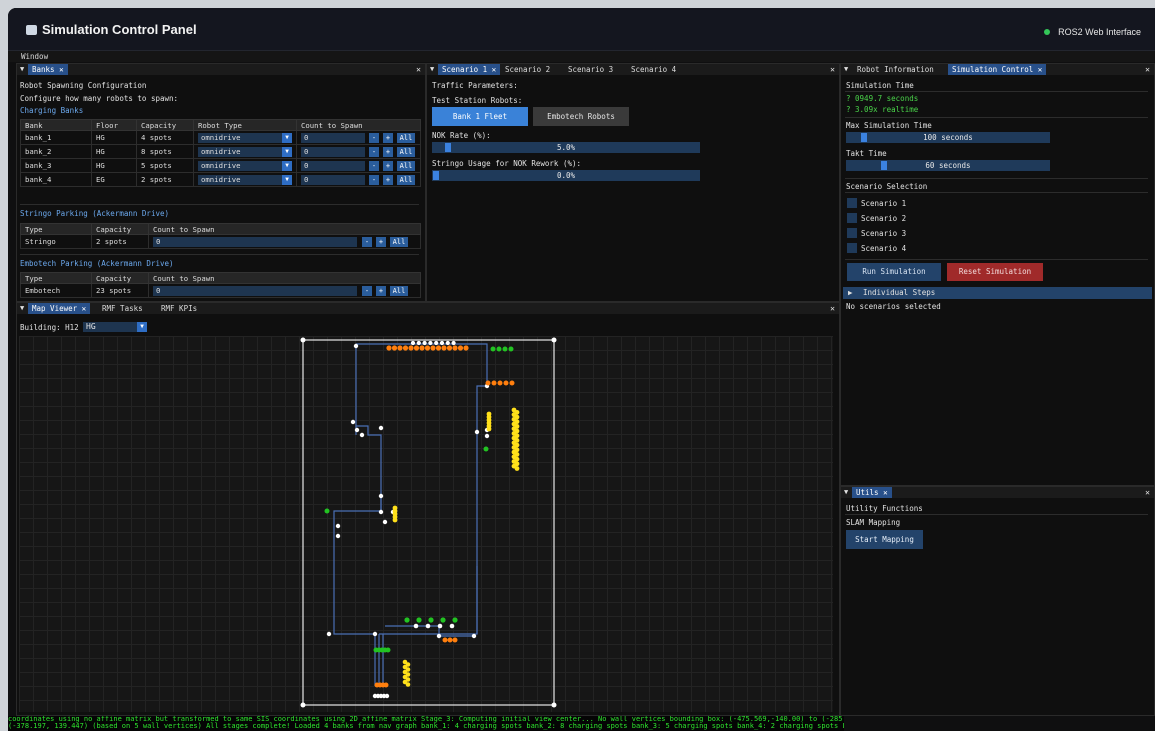  I want to click on run-simulation-button: Run Simulation, so click(894, 272).